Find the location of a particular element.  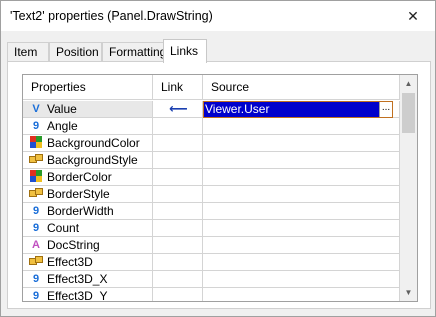

header-source: Source is located at coordinates (301, 87).